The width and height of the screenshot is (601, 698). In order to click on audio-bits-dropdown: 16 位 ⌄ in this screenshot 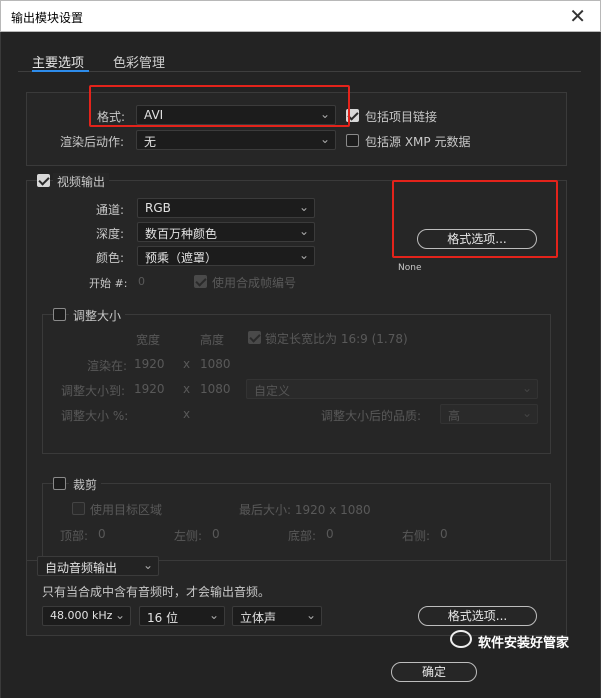, I will do `click(182, 616)`.